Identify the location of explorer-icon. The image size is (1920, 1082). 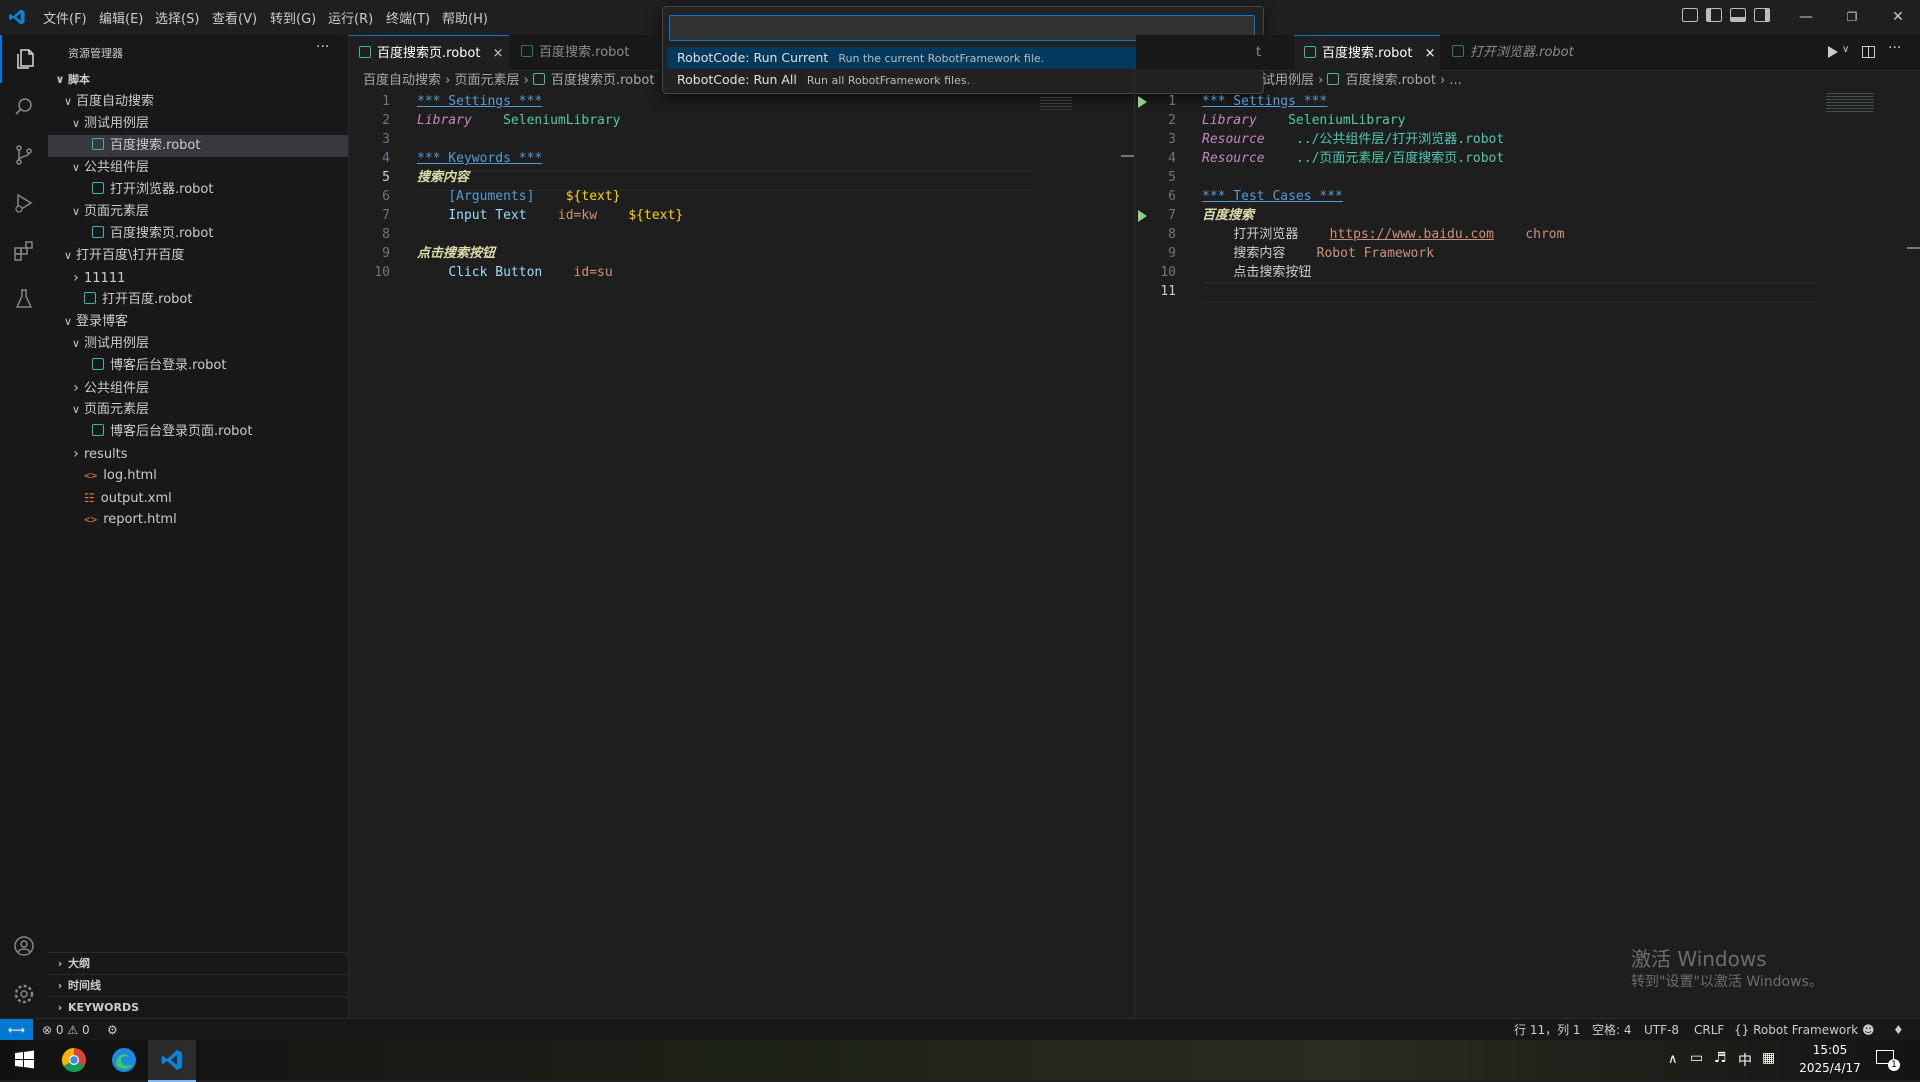
(25, 59).